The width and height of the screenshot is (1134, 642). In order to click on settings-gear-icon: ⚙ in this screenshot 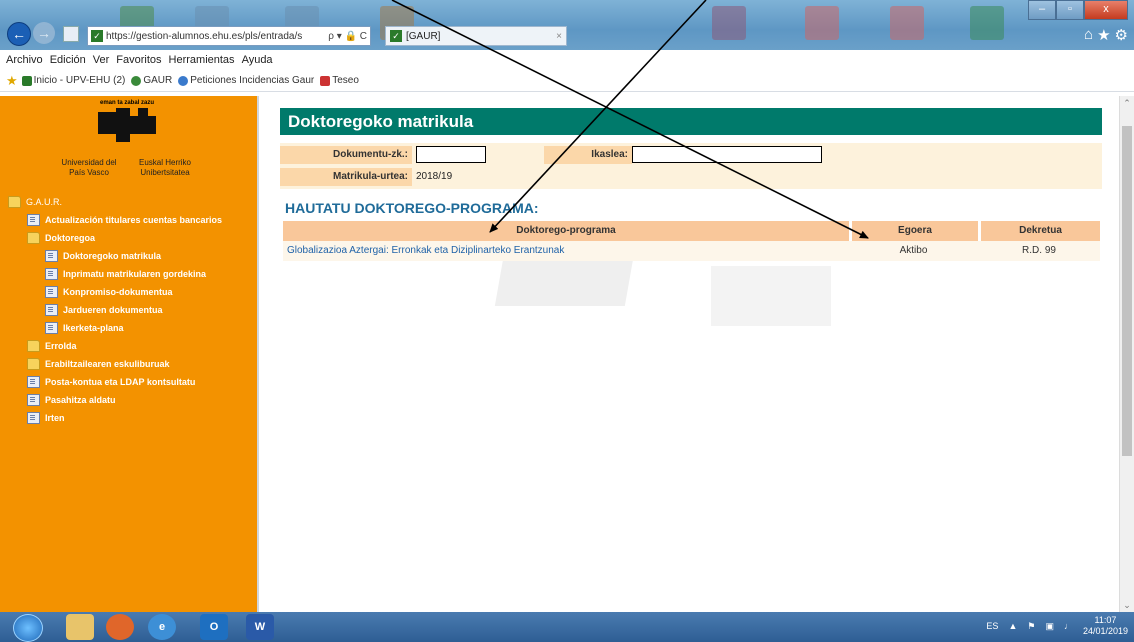, I will do `click(1121, 35)`.